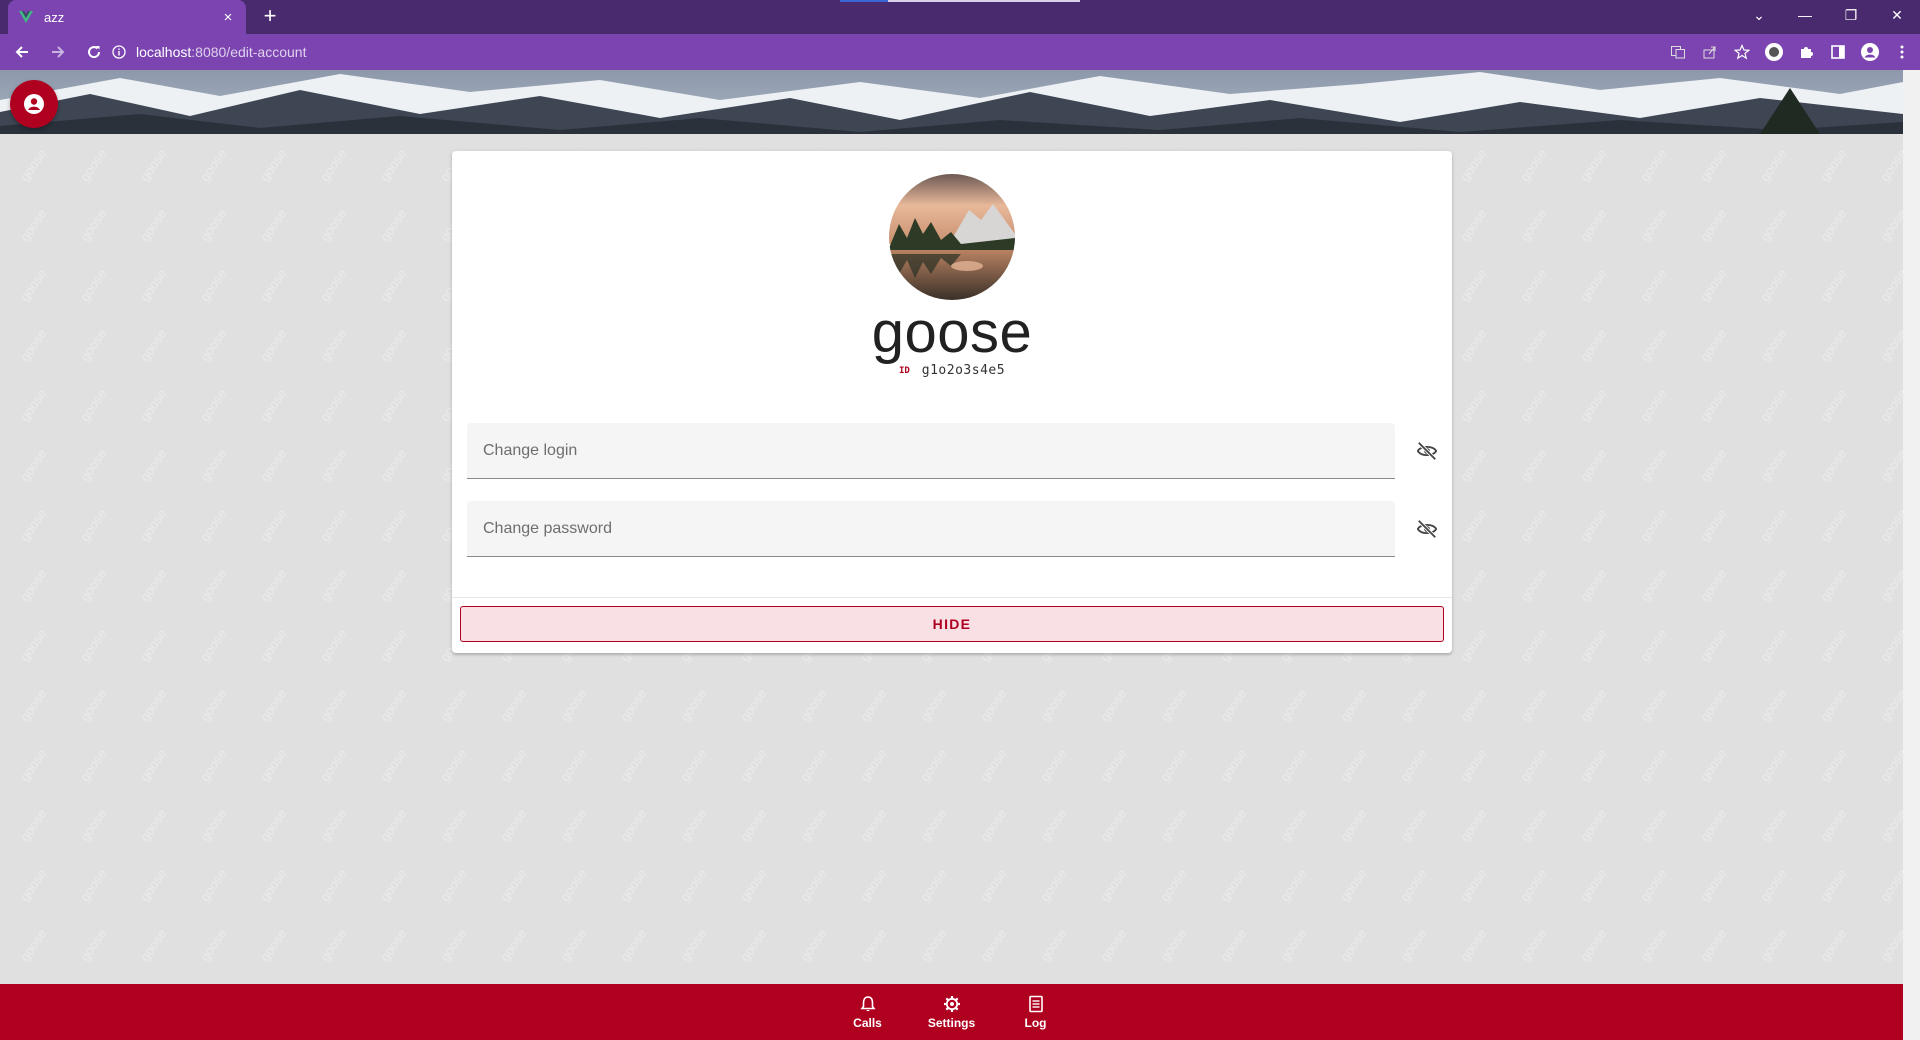 This screenshot has height=1040, width=1920. What do you see at coordinates (868, 1012) in the screenshot?
I see `nav-calls: Calls` at bounding box center [868, 1012].